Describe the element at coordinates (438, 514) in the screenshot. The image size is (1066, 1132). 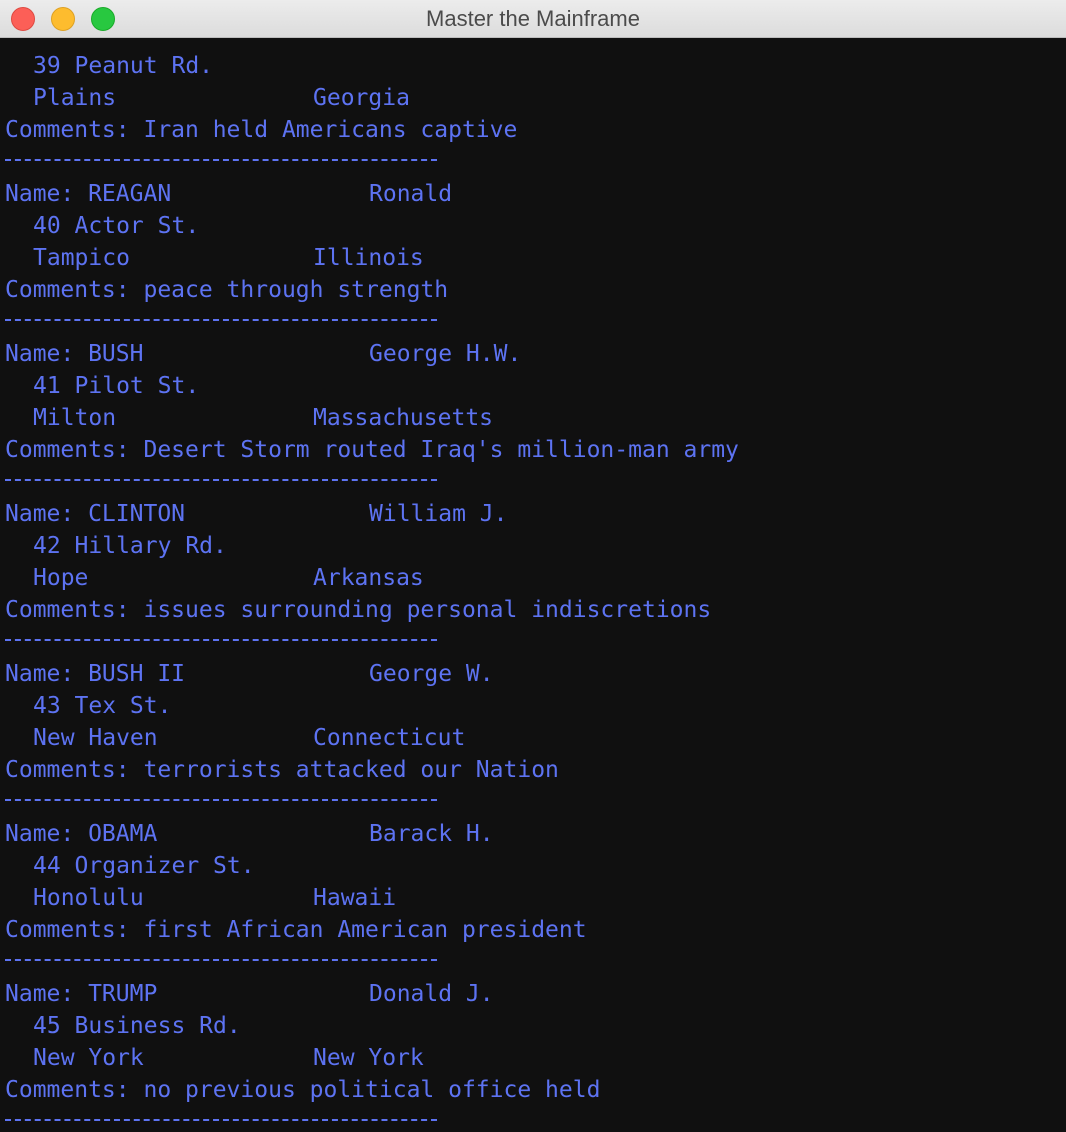
I see `record-first-name: William J.` at that location.